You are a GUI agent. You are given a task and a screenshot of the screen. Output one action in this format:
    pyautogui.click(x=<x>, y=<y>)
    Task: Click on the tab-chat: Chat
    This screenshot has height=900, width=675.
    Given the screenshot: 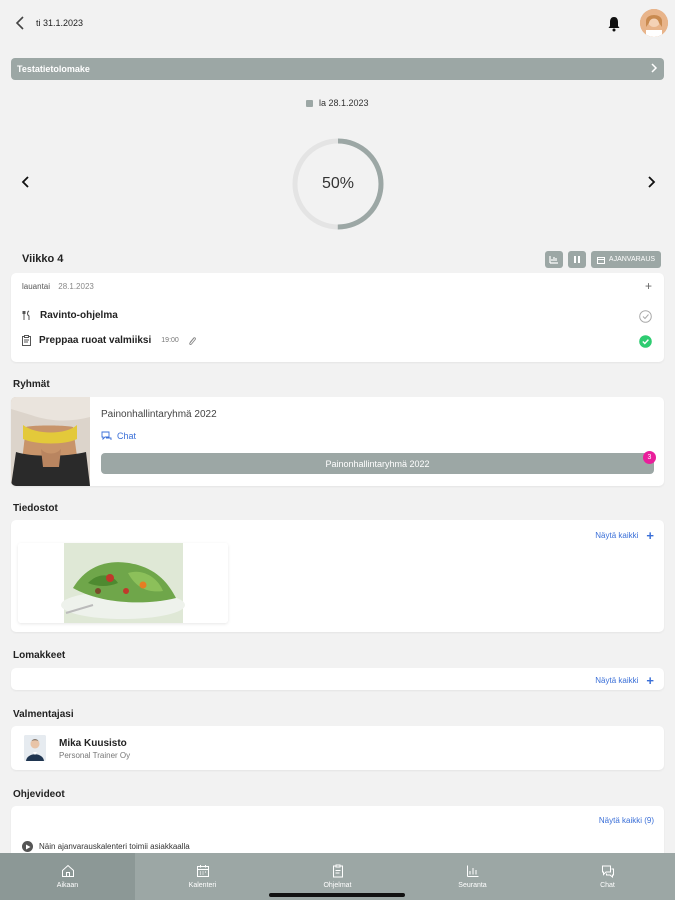 What is the action you would take?
    pyautogui.click(x=607, y=876)
    